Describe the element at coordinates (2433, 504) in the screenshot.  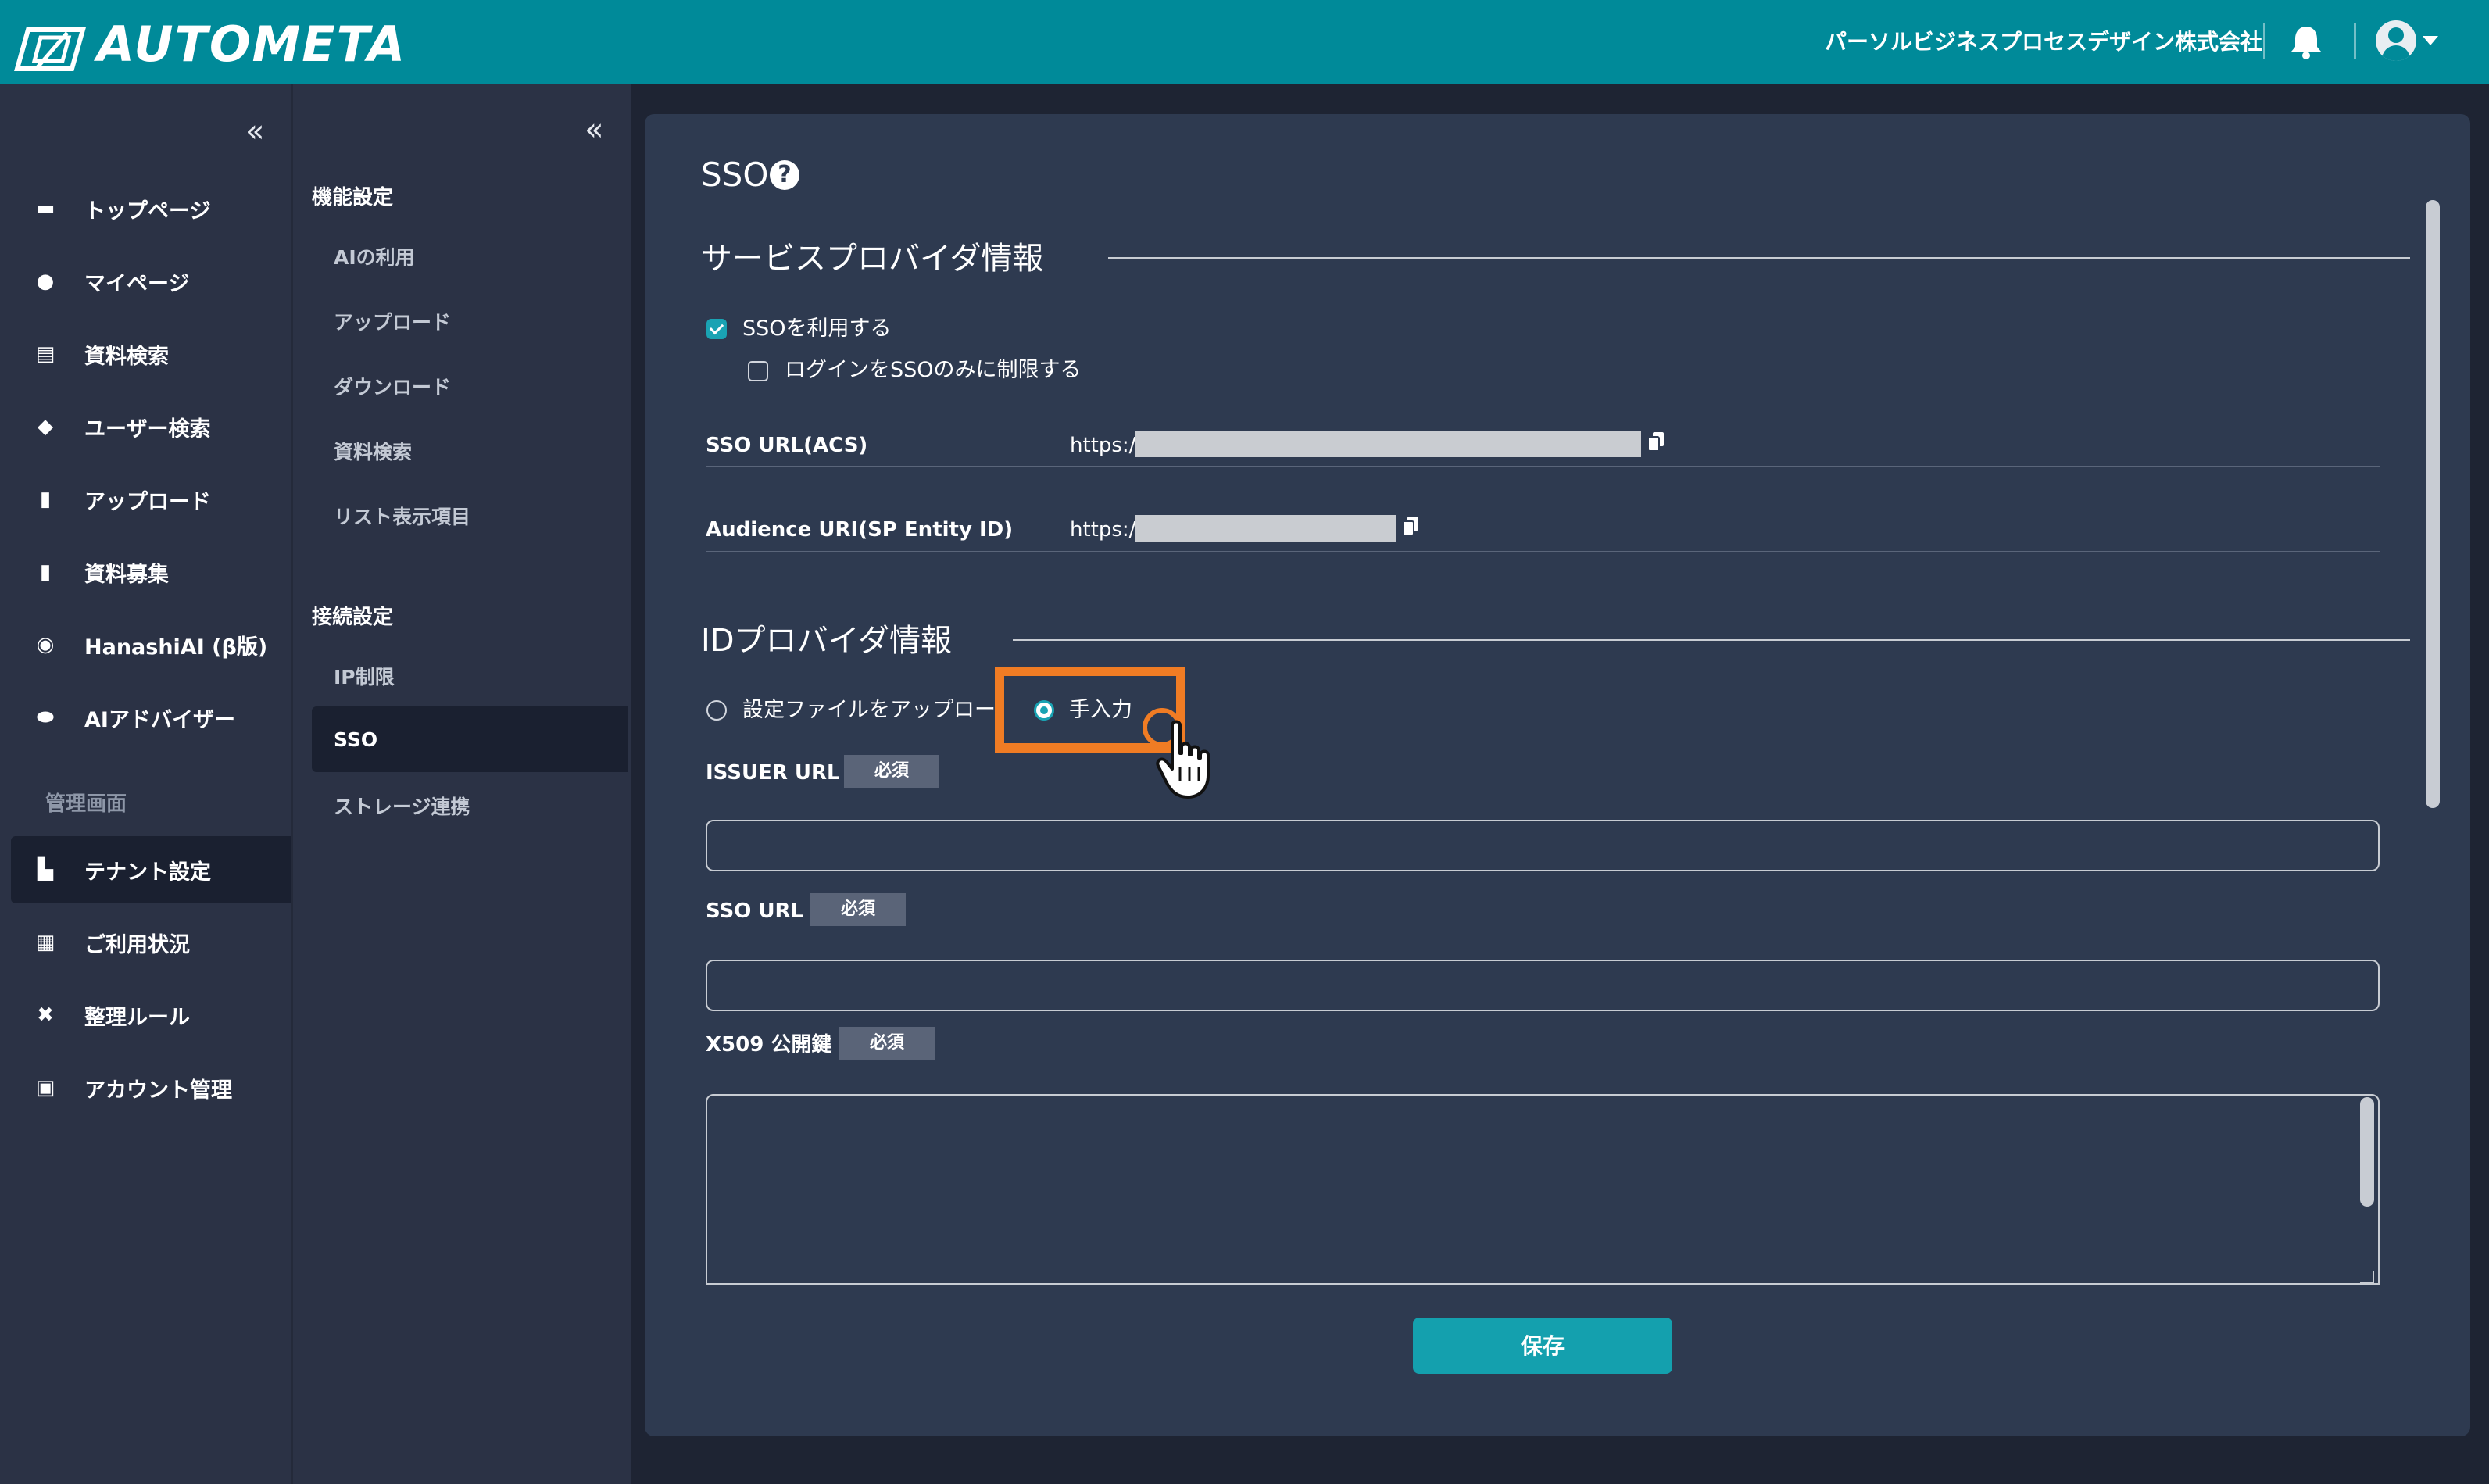
I see `page-scrollbar` at that location.